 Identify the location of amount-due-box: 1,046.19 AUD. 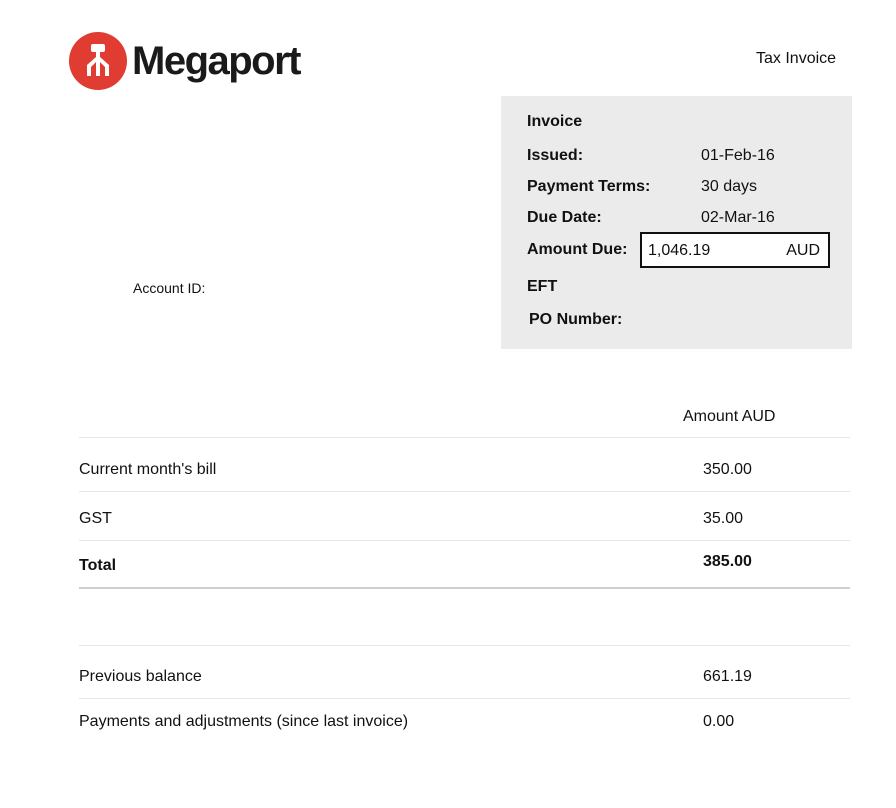
(735, 250).